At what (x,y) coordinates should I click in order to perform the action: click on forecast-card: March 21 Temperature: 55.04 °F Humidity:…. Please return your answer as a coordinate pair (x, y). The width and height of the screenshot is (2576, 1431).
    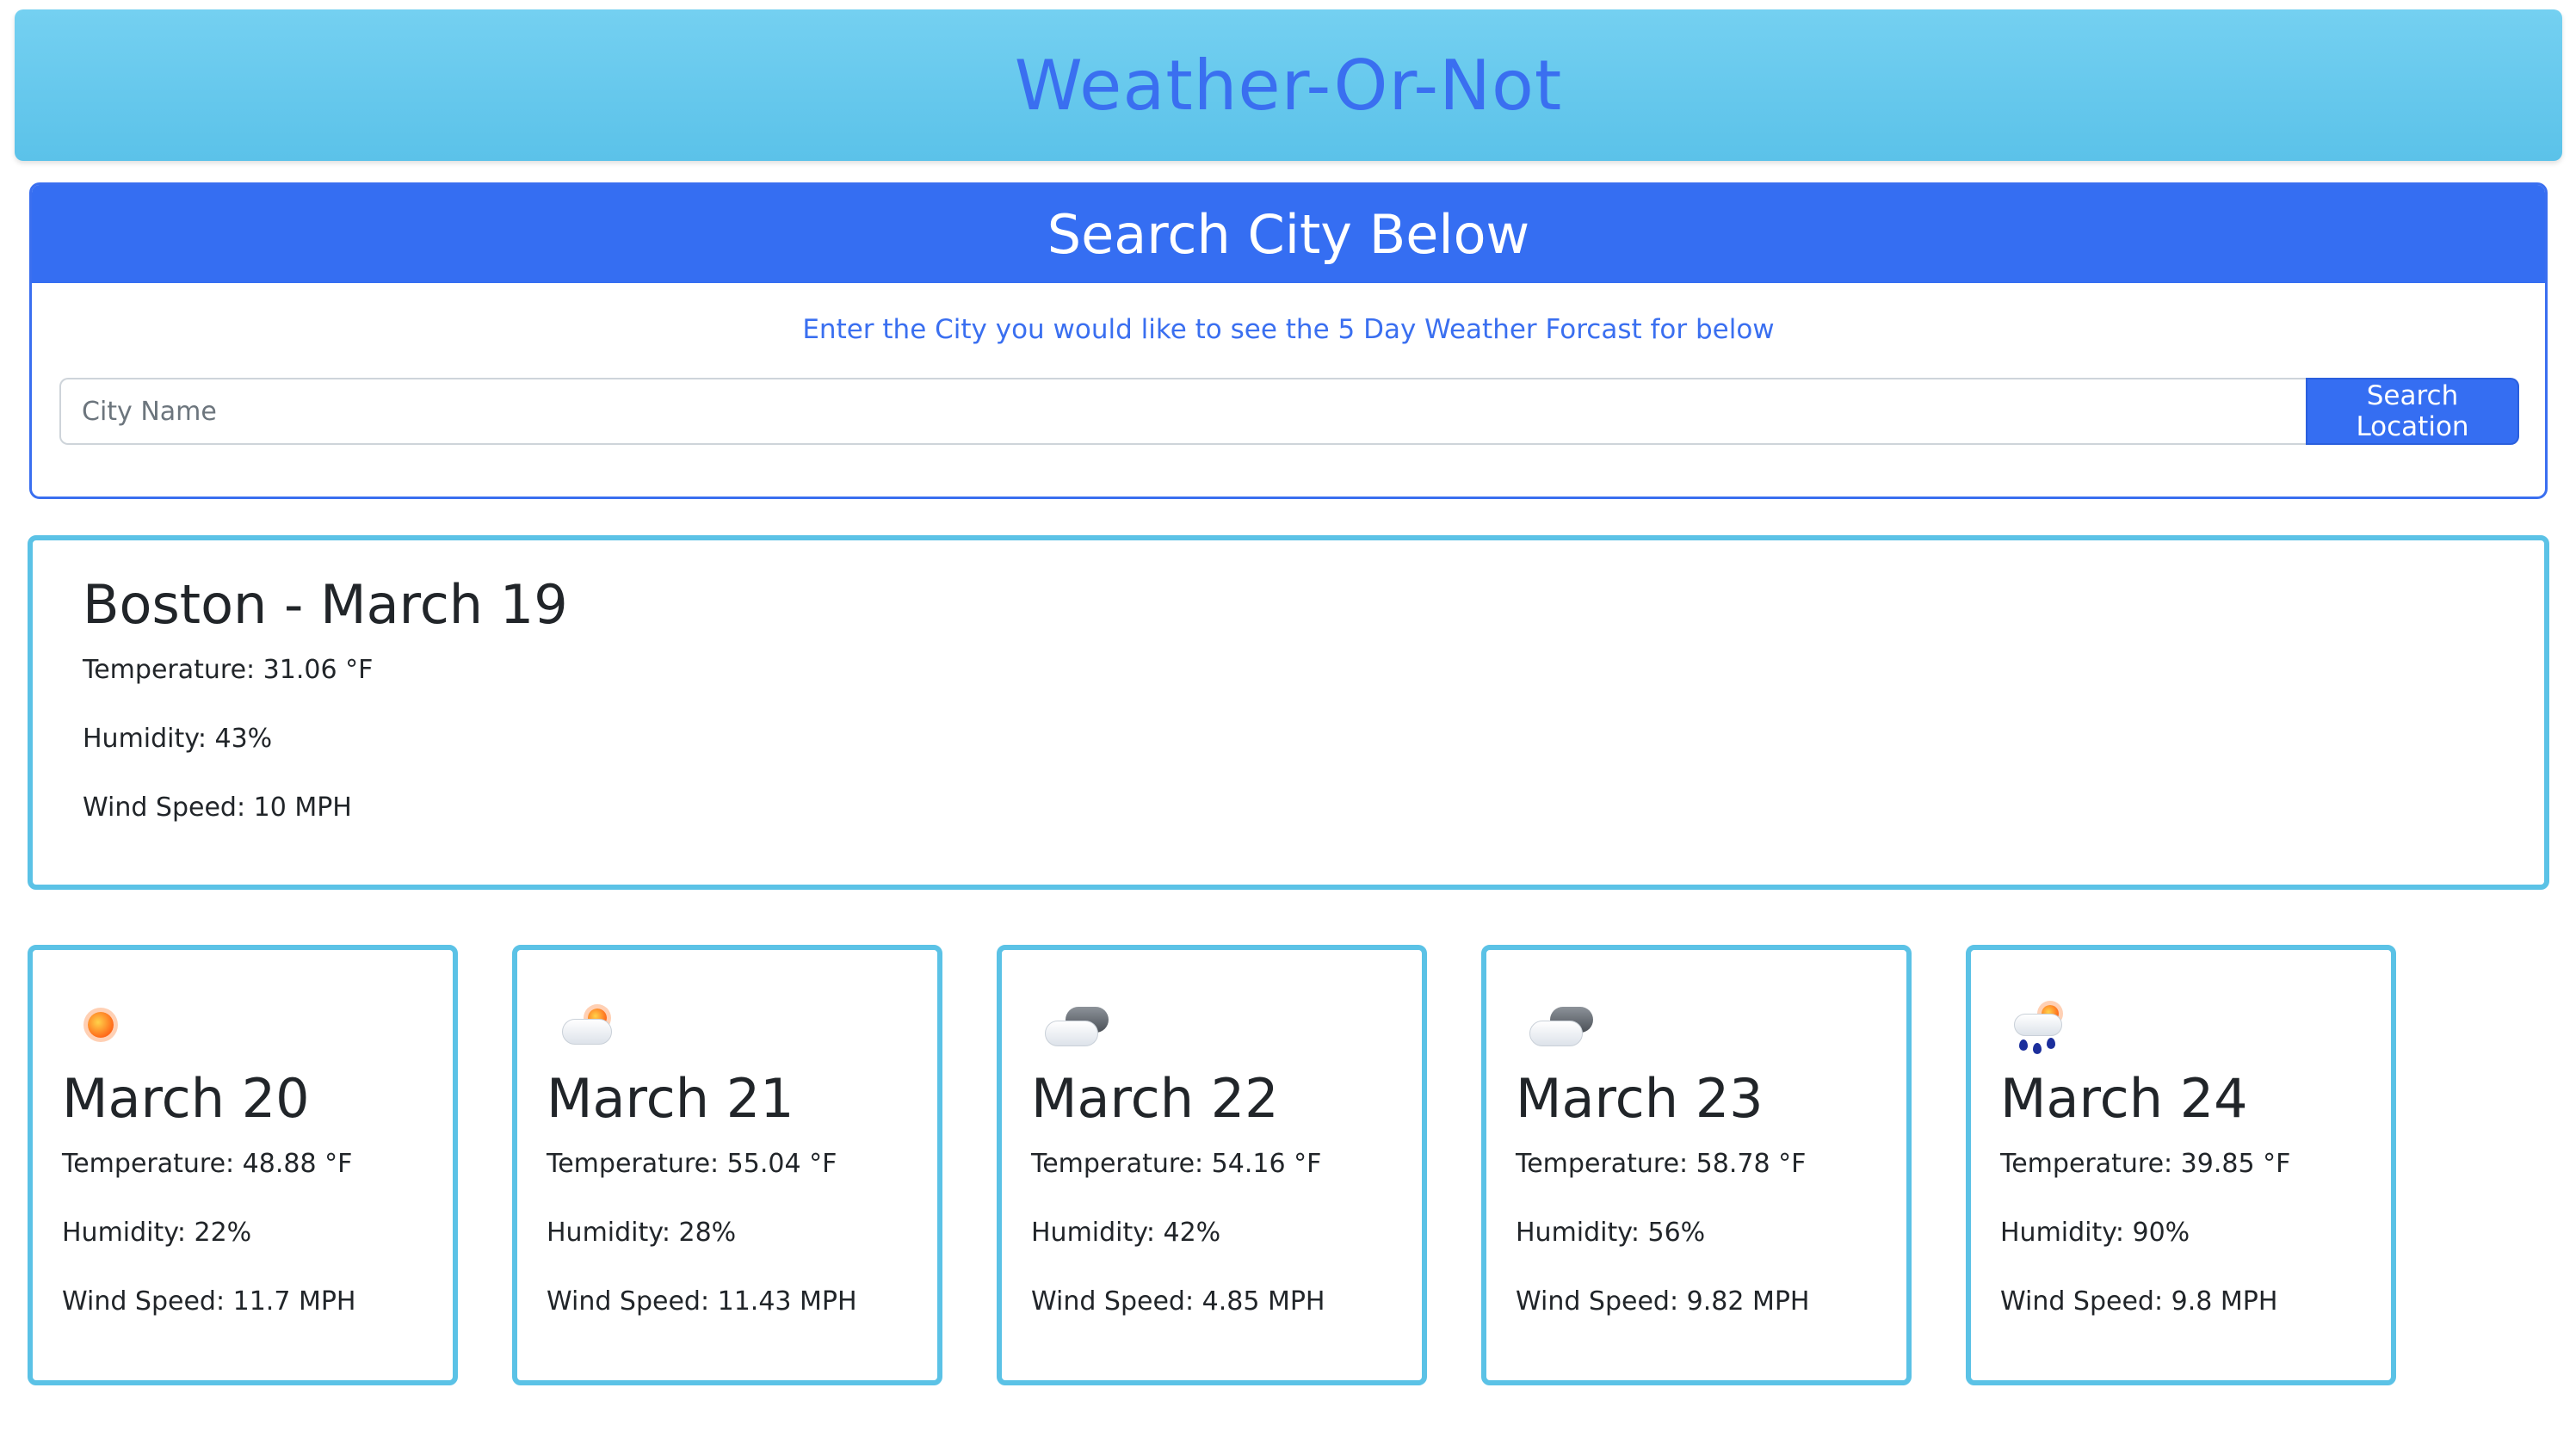
    Looking at the image, I should click on (727, 1165).